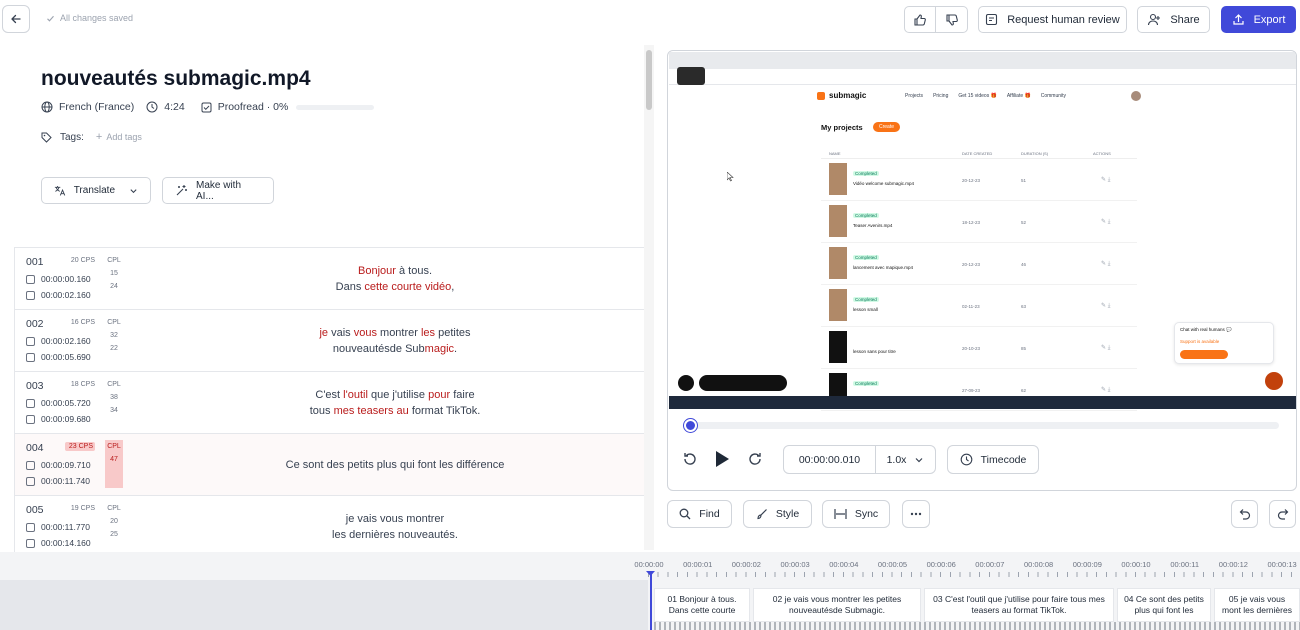 The height and width of the screenshot is (630, 1300). I want to click on subtitle-word: vous, so click(365, 333).